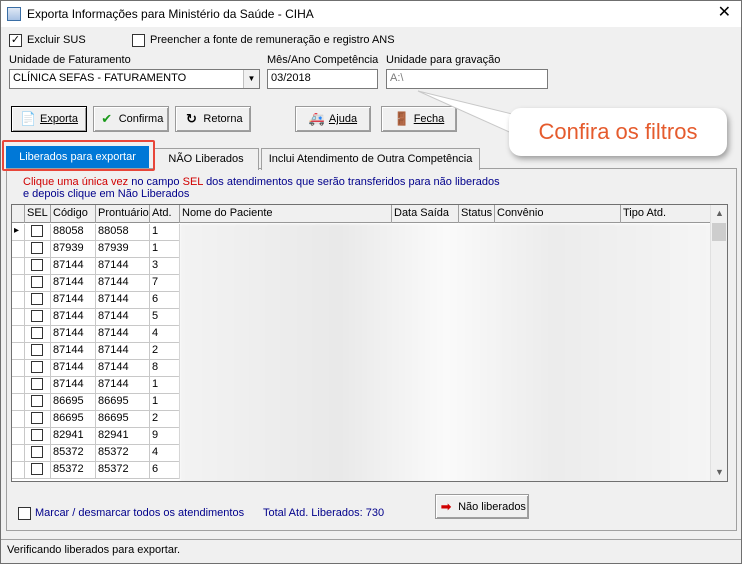  I want to click on confirma-button: ✔ Confirma, so click(131, 119).